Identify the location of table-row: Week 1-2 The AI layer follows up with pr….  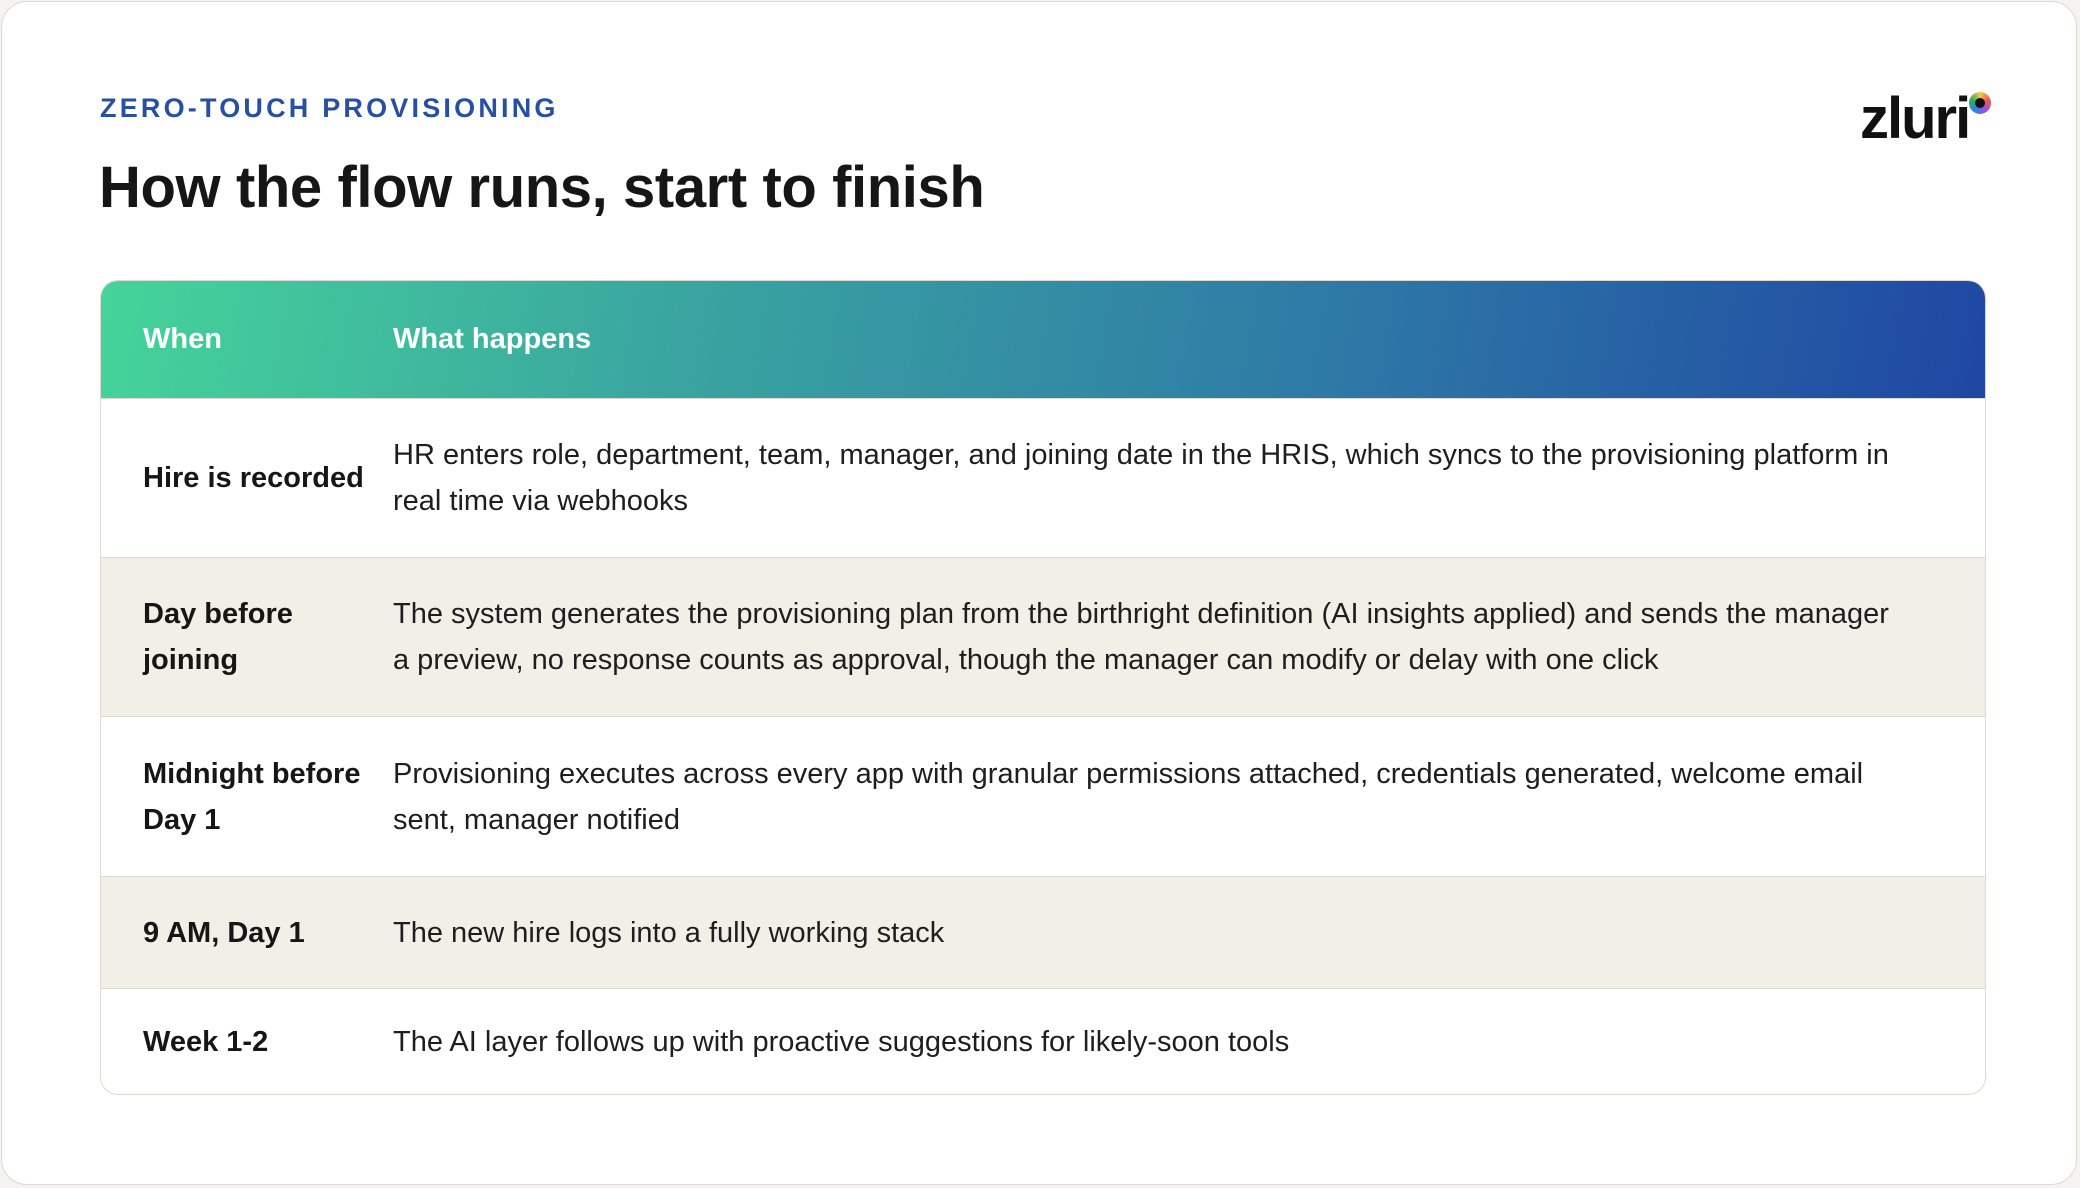
(1043, 1041).